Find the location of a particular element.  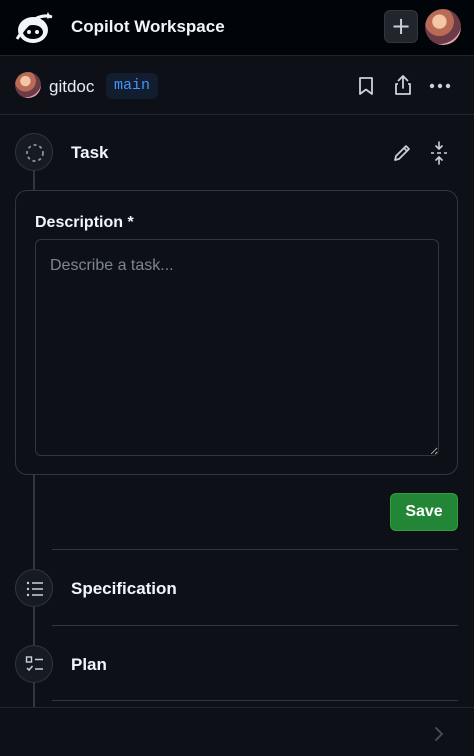

footer-bar is located at coordinates (237, 731).